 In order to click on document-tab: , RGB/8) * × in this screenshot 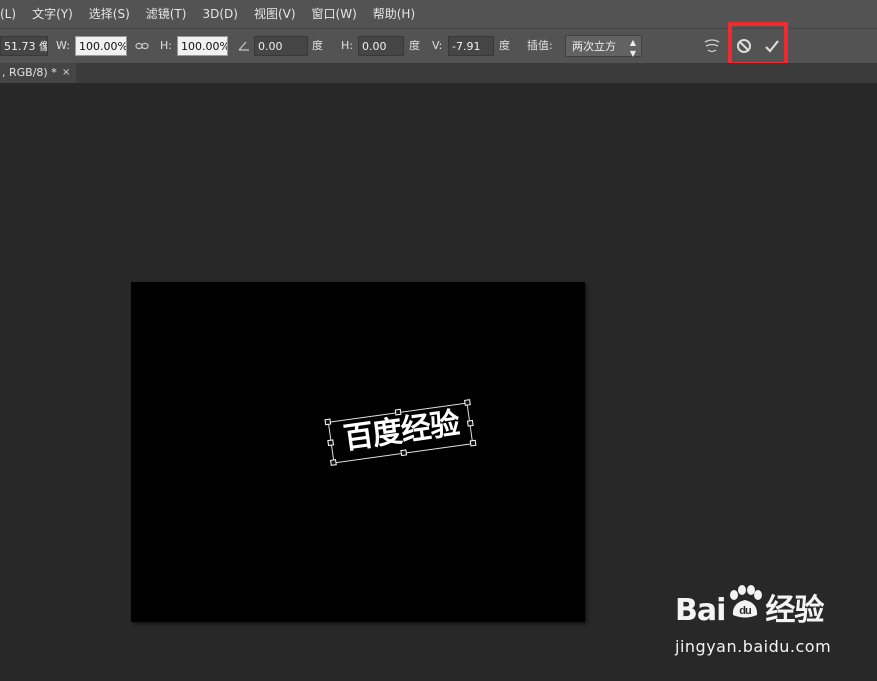, I will do `click(38, 73)`.